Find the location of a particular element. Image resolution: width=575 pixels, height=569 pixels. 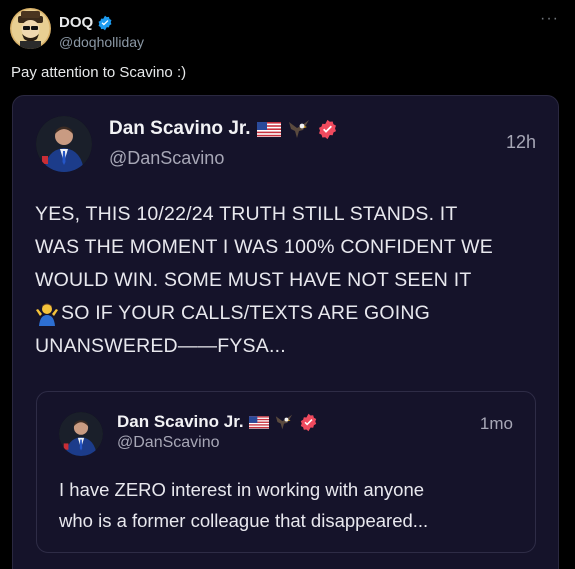

card-body-line: SO IF YOUR CALLS/TEXTS ARE GOING is located at coordinates (246, 313).